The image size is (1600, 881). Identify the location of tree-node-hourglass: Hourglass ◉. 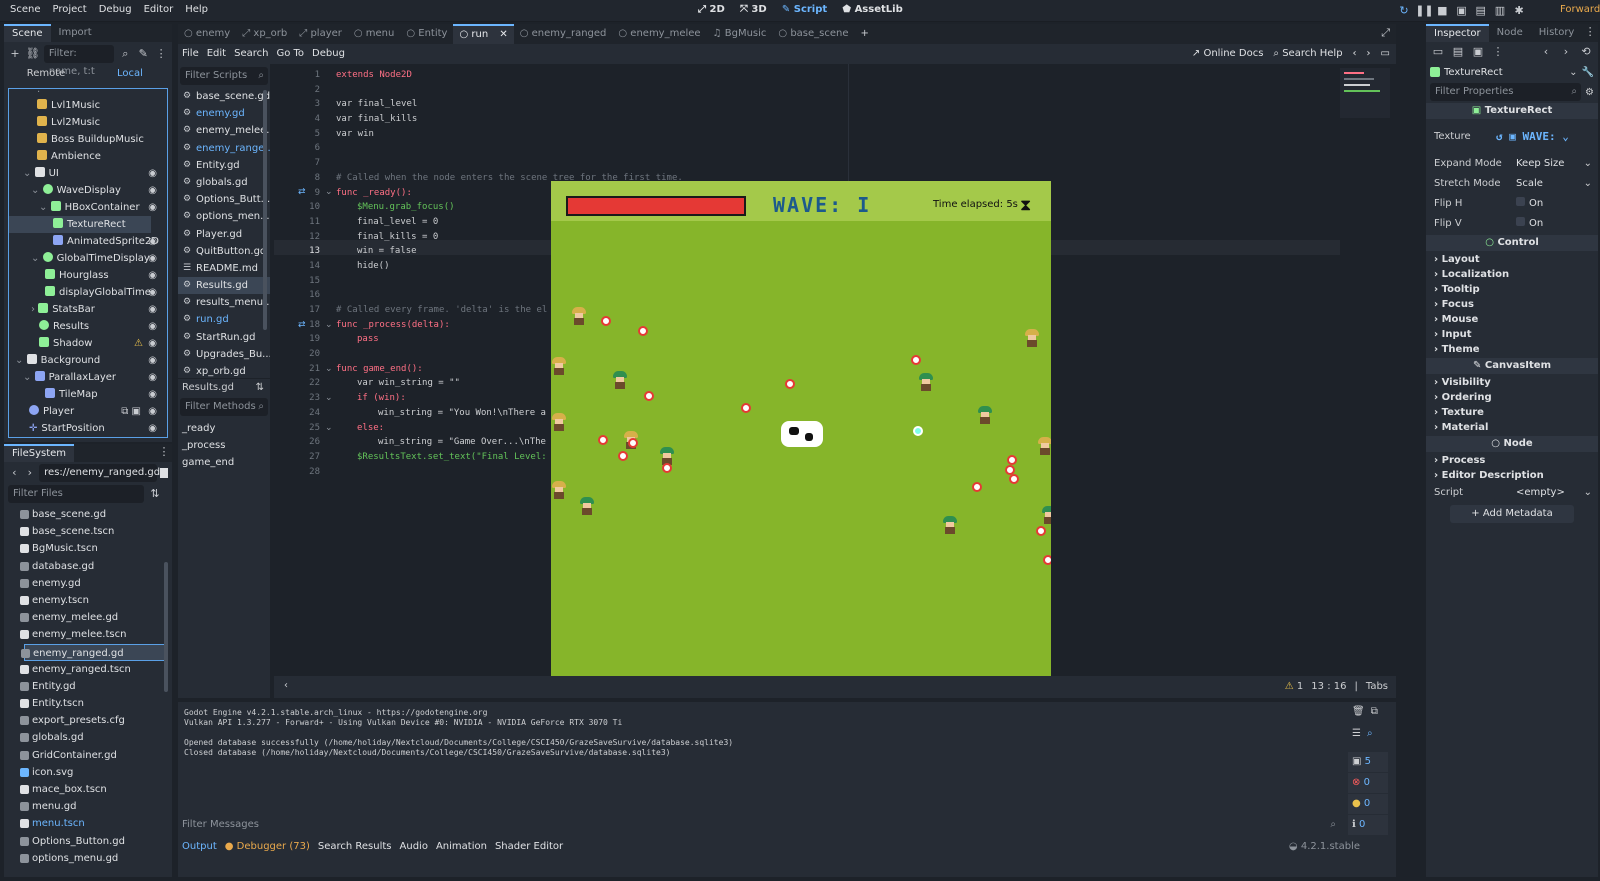
(88, 275).